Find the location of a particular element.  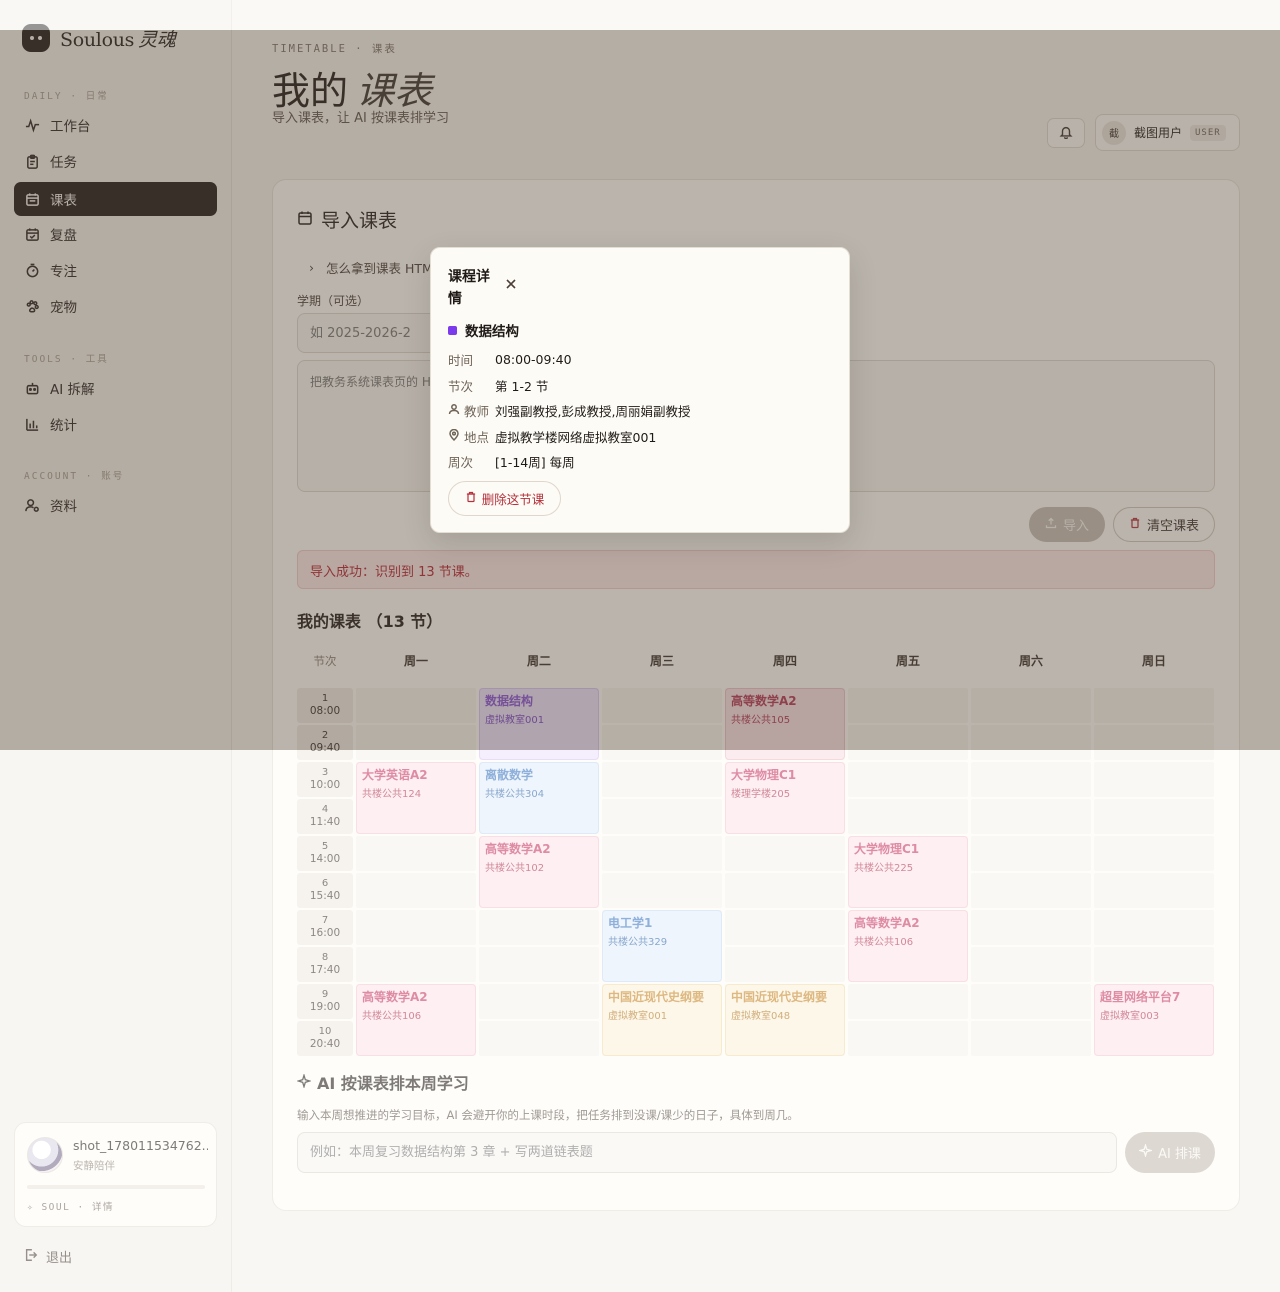

delete-course-button: 删除这节课 is located at coordinates (504, 498).